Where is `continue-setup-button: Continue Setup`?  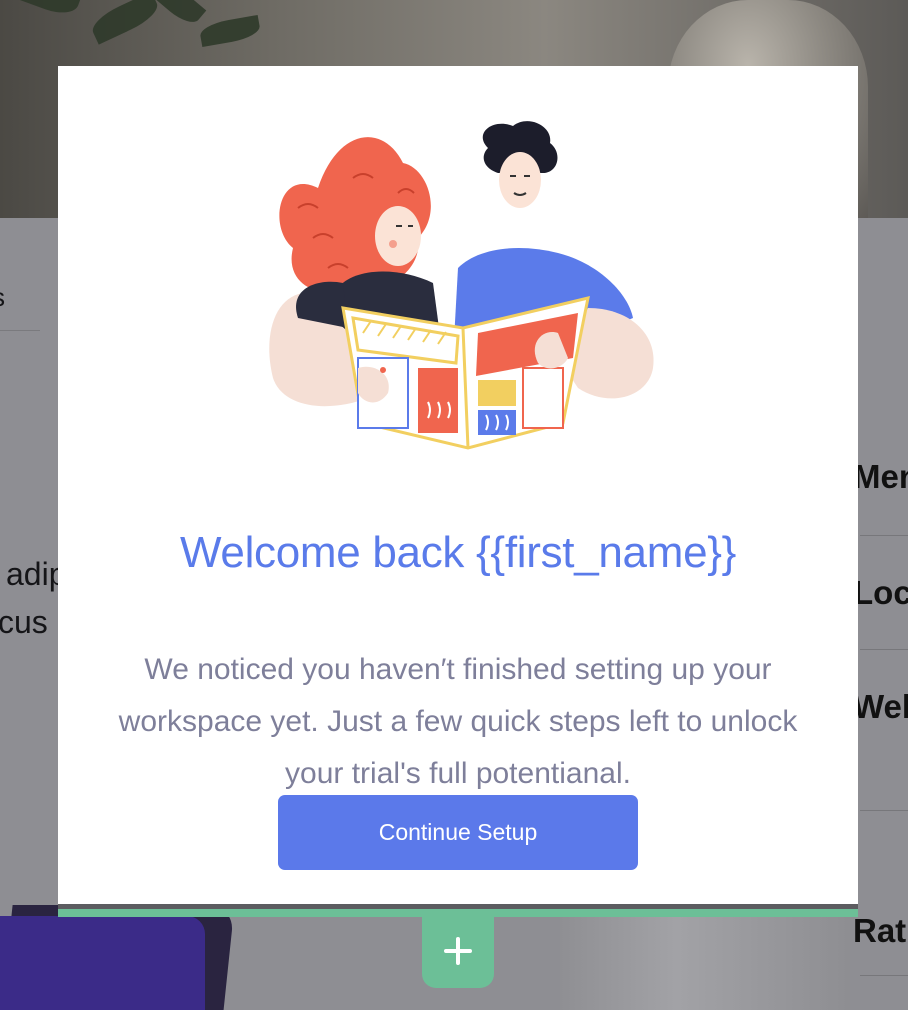
continue-setup-button: Continue Setup is located at coordinates (458, 832).